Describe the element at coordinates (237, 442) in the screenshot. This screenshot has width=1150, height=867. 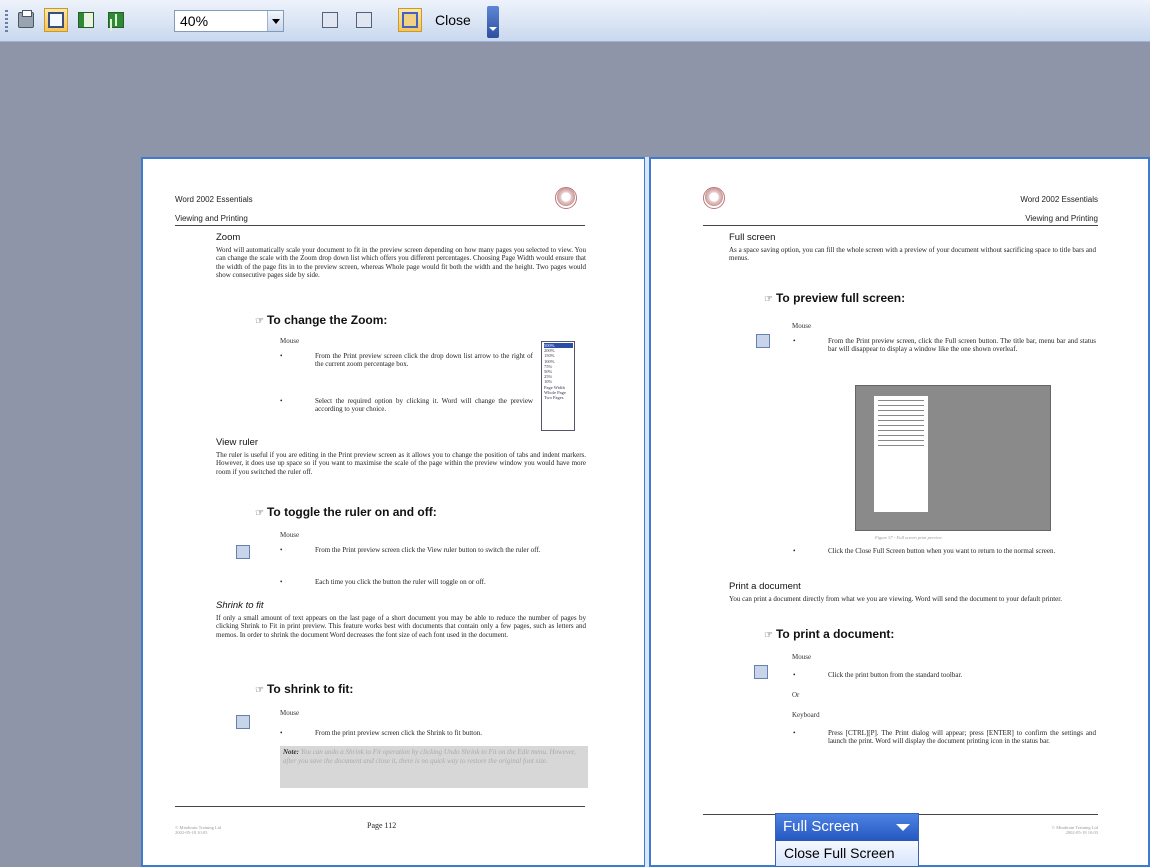
I see `view-ruler-heading: View ruler` at that location.